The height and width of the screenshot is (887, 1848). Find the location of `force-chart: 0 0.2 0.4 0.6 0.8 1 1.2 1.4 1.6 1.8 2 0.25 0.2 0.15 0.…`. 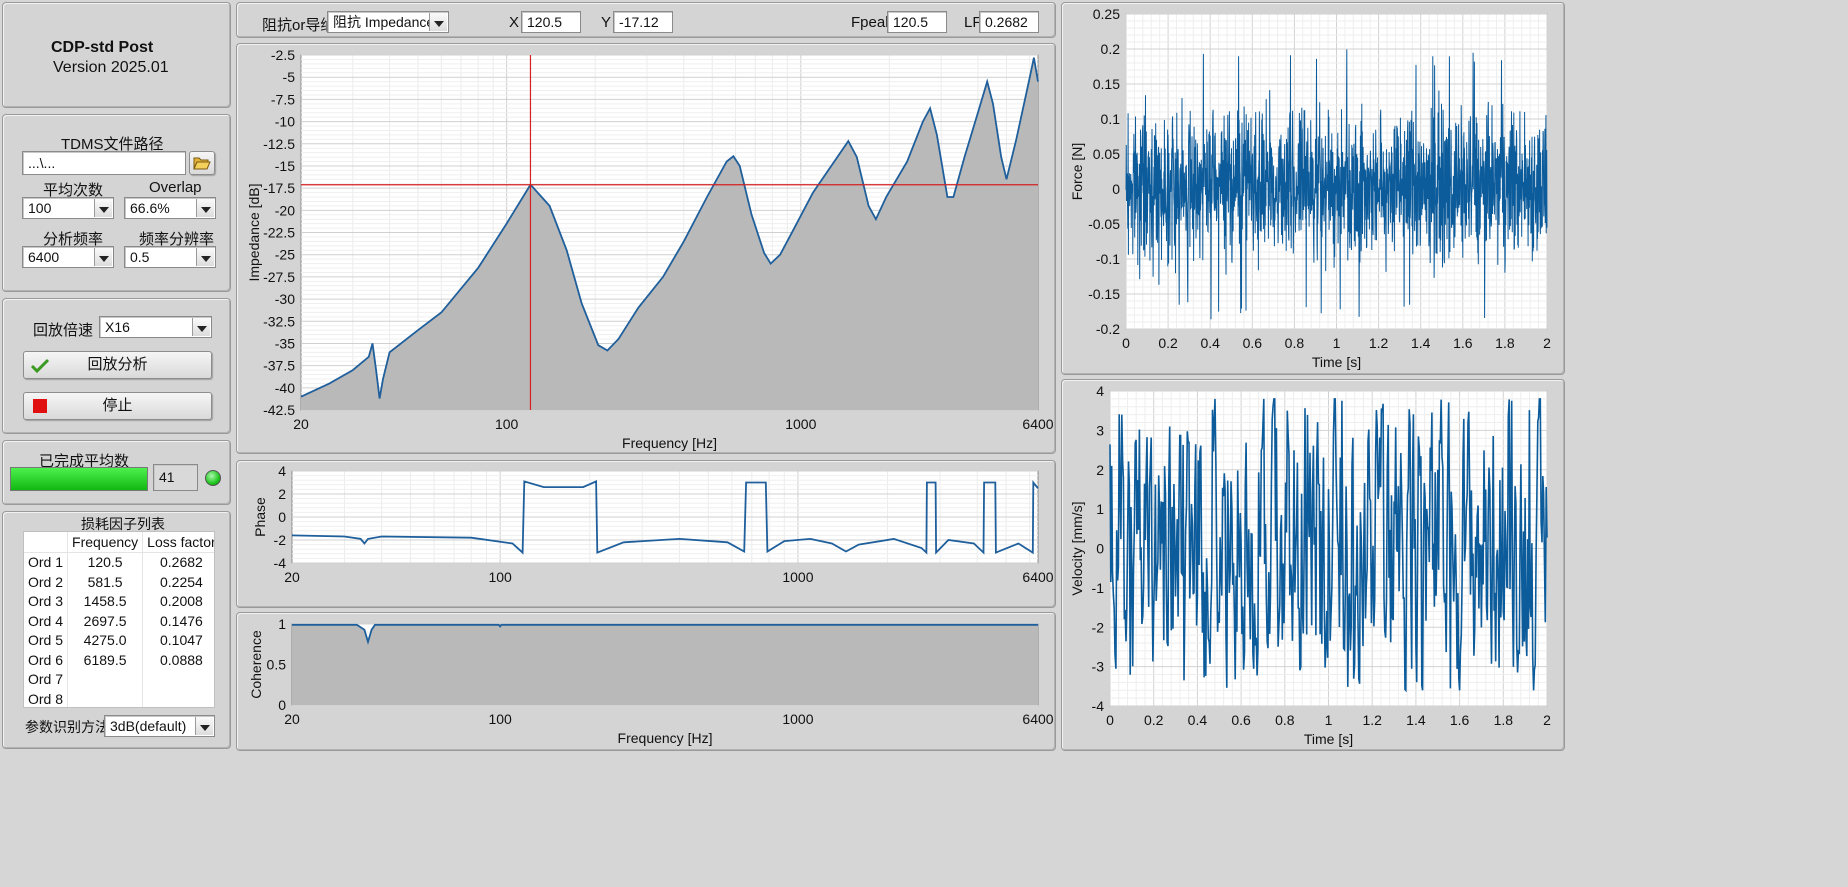

force-chart: 0 0.2 0.4 0.6 0.8 1 1.2 1.4 1.6 1.8 2 0.25 0.2 0.15 0.… is located at coordinates (1314, 189).